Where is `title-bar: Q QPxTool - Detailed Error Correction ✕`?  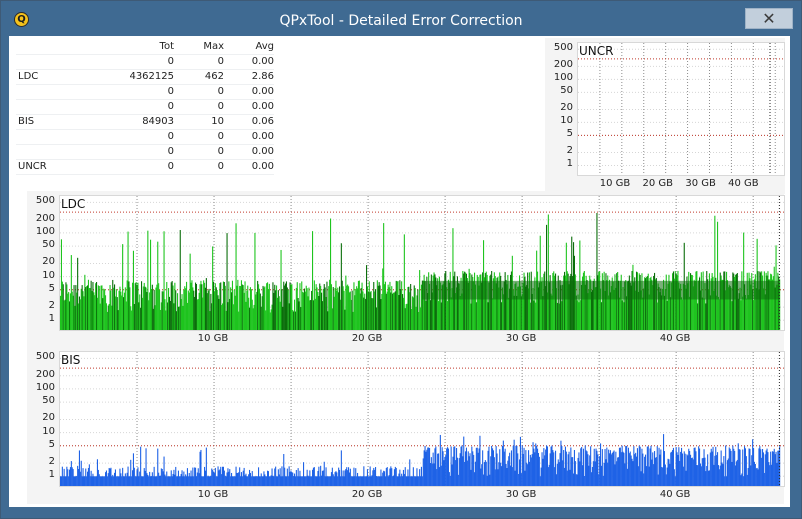
title-bar: Q QPxTool - Detailed Error Correction ✕ is located at coordinates (401, 18).